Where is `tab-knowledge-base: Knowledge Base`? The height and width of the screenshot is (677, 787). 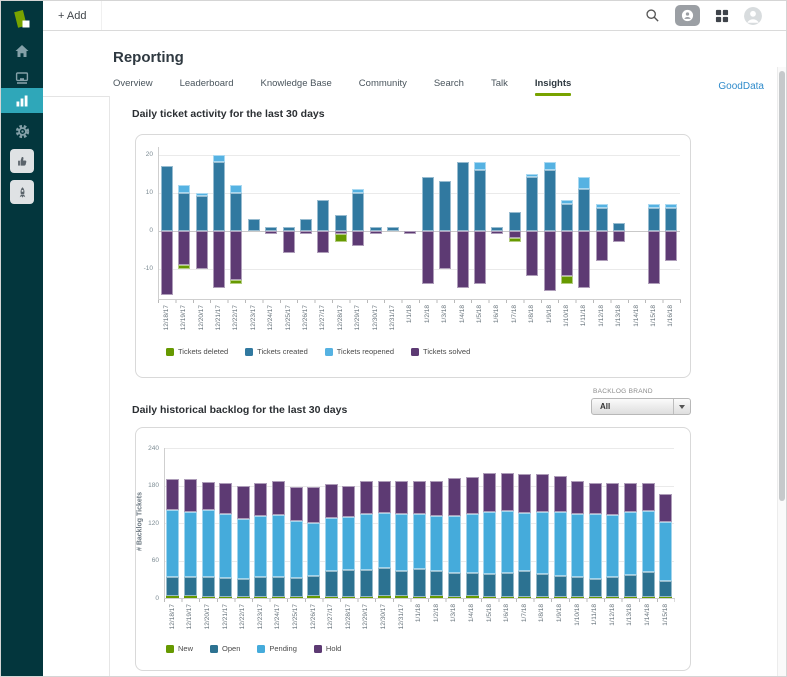 tab-knowledge-base: Knowledge Base is located at coordinates (295, 87).